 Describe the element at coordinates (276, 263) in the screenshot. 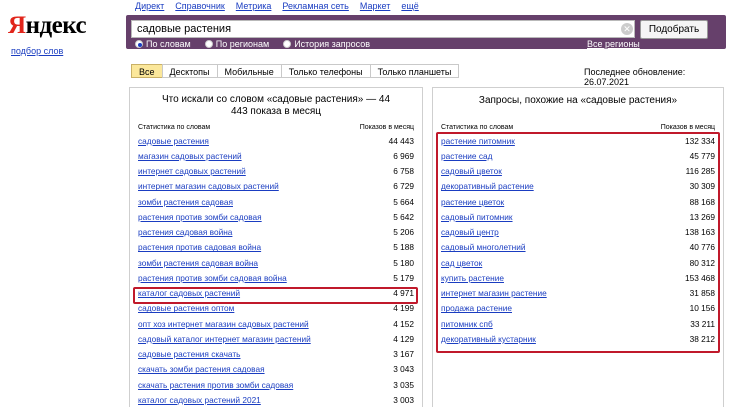

I see `table-row: зомби растения садовая война 5 180` at that location.